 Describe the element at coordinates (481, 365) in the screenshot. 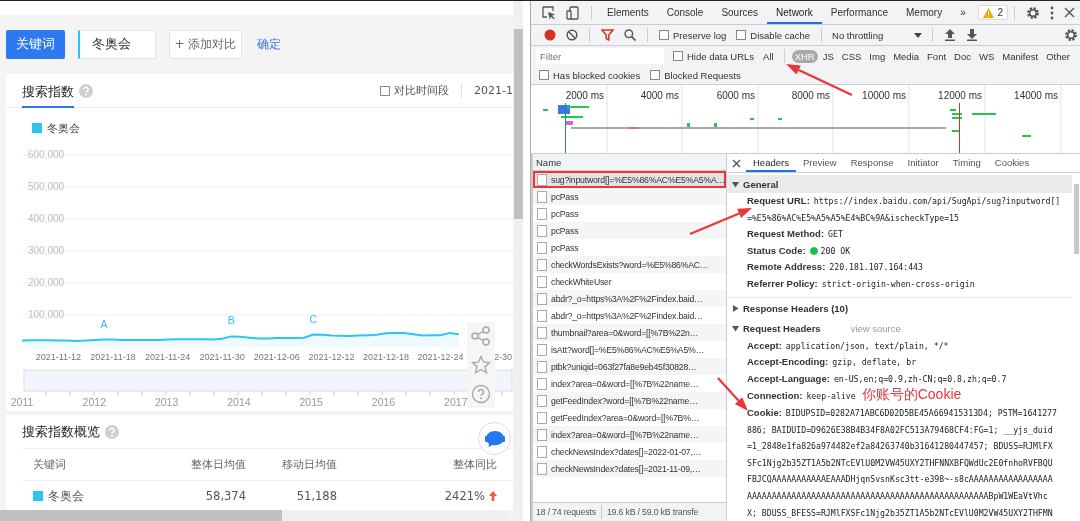

I see `star-icon` at that location.